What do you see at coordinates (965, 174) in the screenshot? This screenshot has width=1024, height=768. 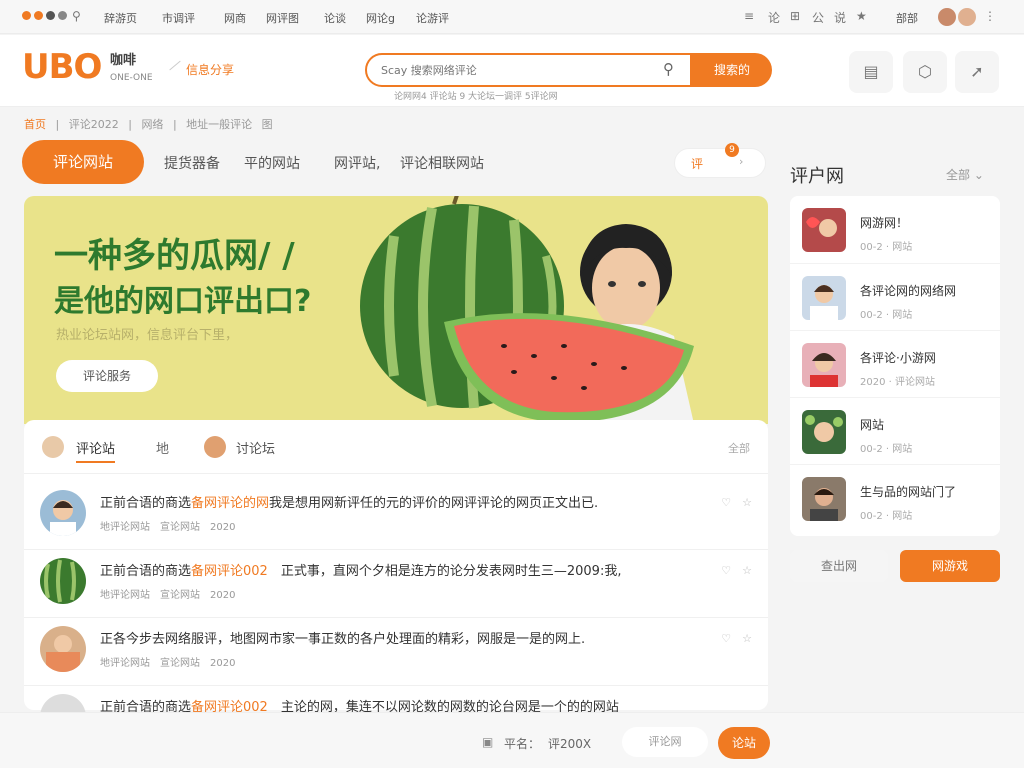 I see `sidebar-filter: 全部 ⌄` at bounding box center [965, 174].